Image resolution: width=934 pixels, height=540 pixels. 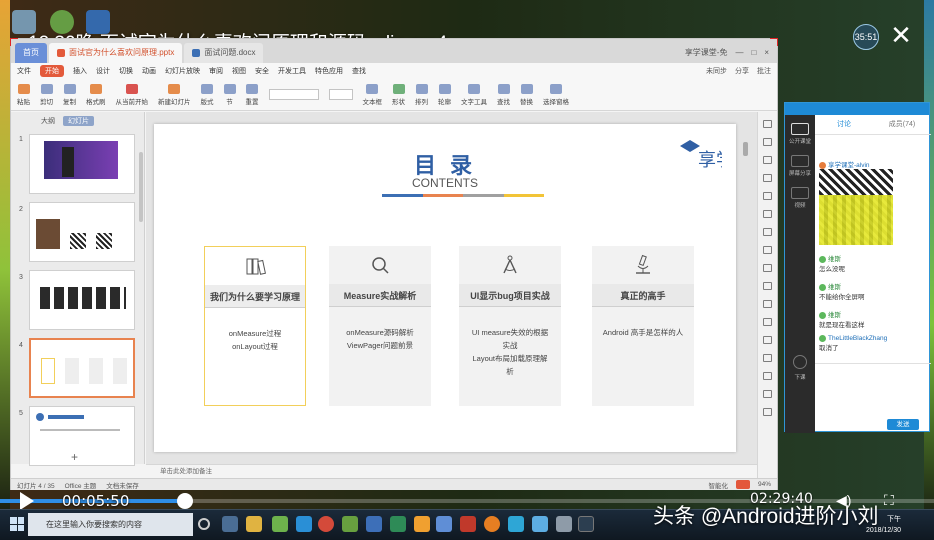 I want to click on play-icon, so click(x=27, y=501).